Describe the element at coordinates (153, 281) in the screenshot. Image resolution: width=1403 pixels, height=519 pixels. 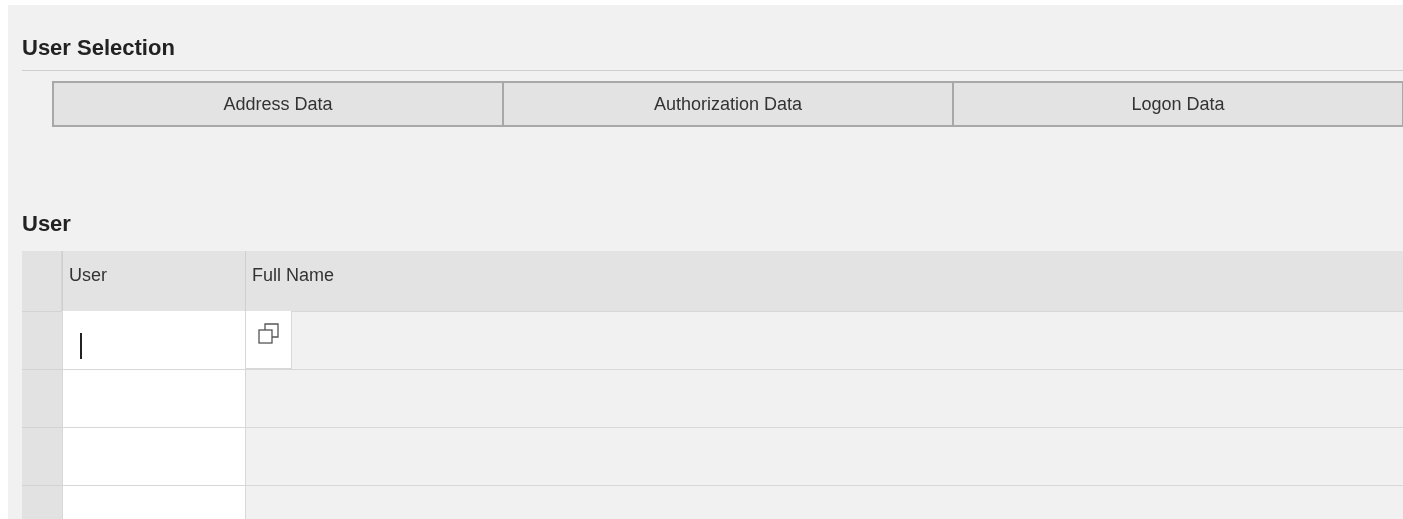
I see `column-header: User` at that location.